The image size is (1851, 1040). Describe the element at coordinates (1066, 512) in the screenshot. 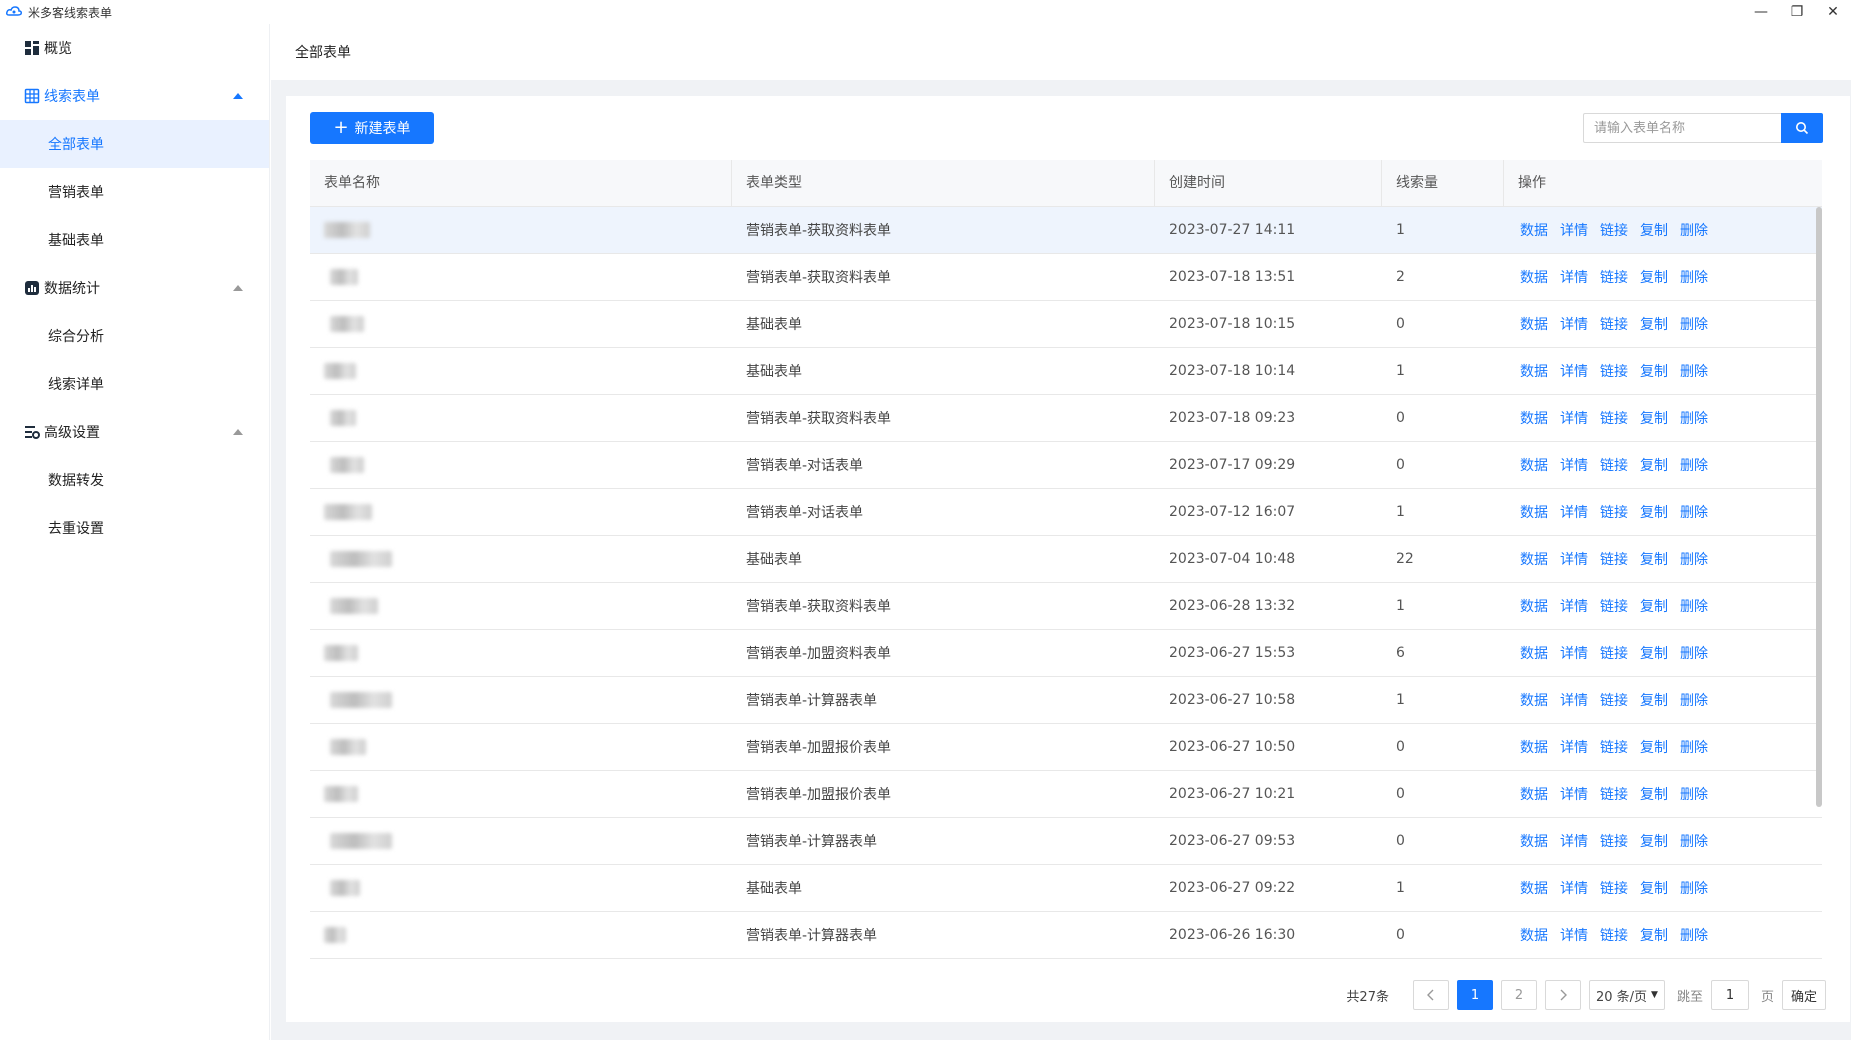

I see `table-row: 营销表单-对话表单 2023-07-12 16:07 1 数据 详情 链接 复制 删除` at that location.